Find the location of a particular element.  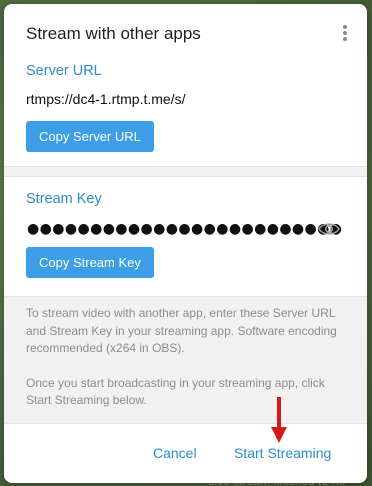

start-streaming-button: Start Streaming is located at coordinates (282, 453).